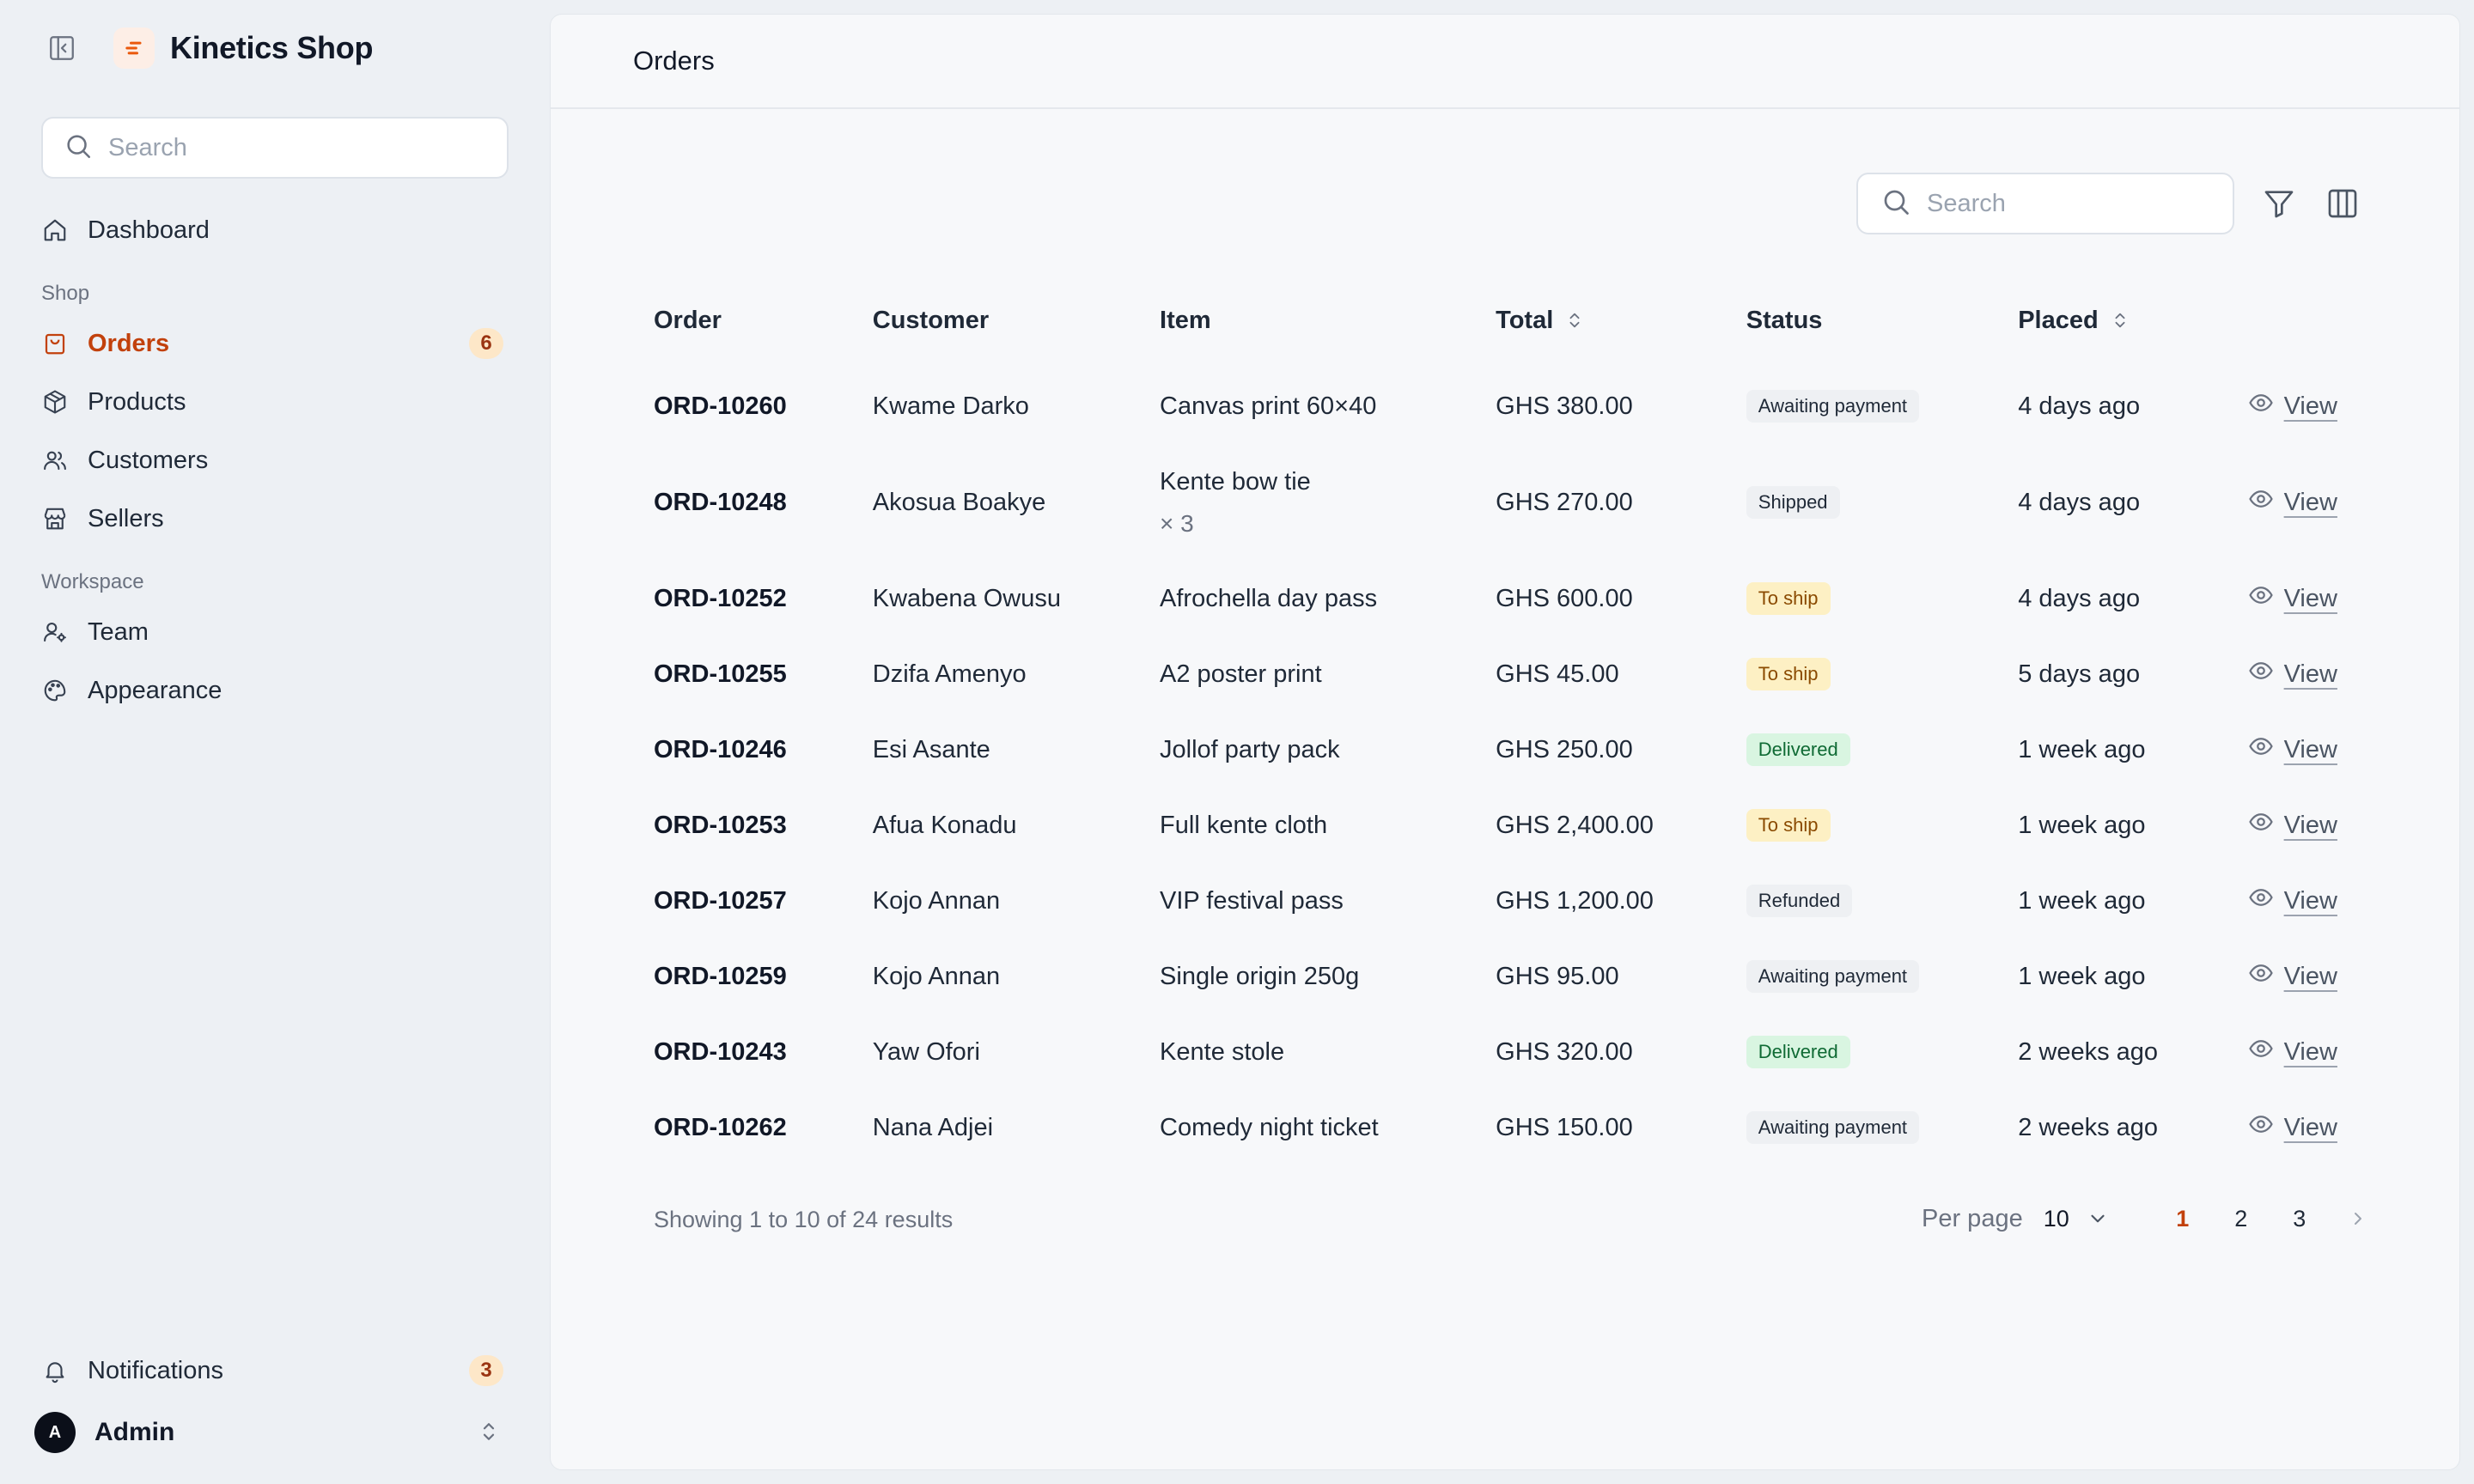 This screenshot has width=2474, height=1484. Describe the element at coordinates (720, 1127) in the screenshot. I see `order-id: ORD-10262` at that location.